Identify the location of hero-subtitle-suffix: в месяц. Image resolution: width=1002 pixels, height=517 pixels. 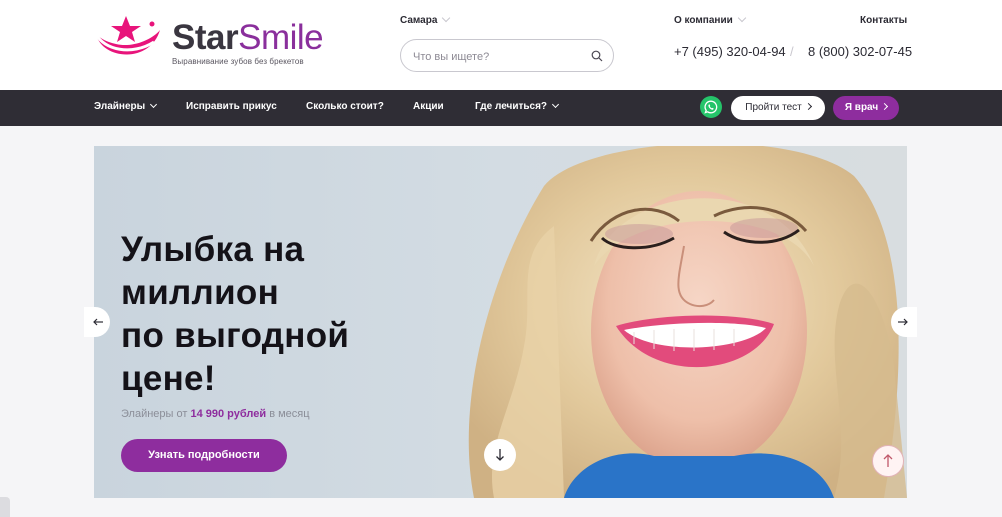
(289, 414).